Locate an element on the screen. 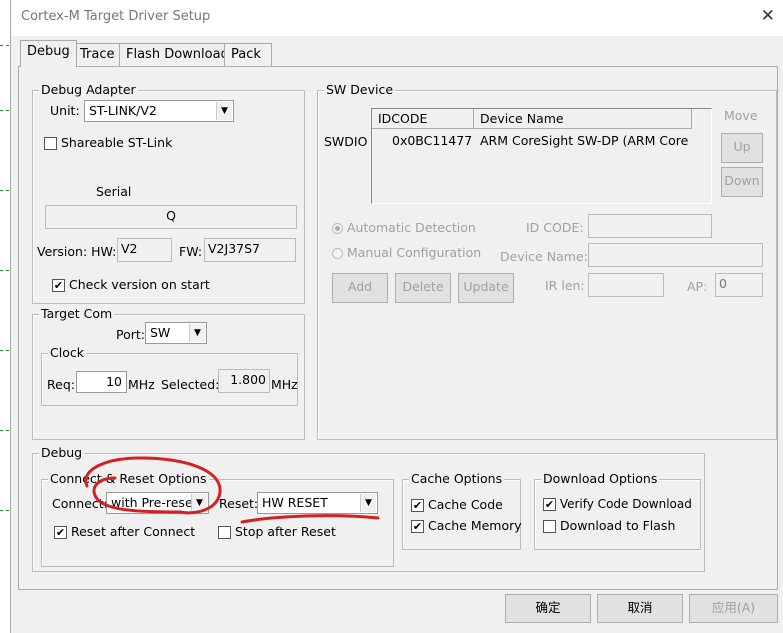  ok-button: 确定 is located at coordinates (548, 608).